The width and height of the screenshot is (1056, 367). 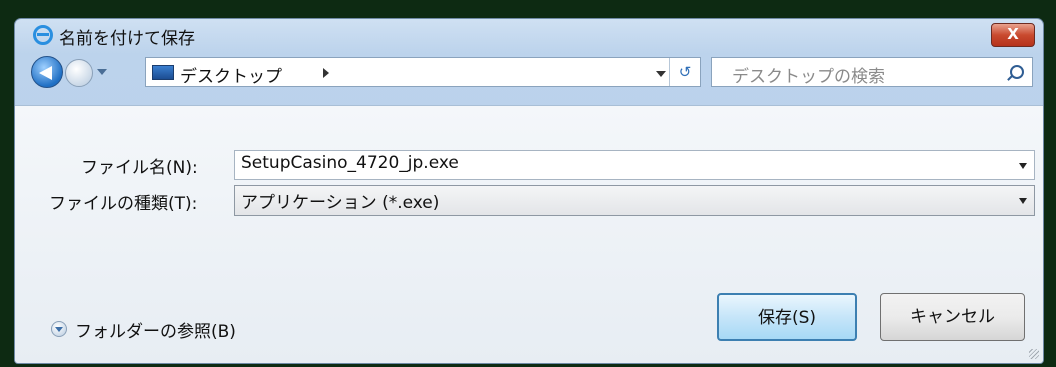 I want to click on desktop-icon, so click(x=163, y=72).